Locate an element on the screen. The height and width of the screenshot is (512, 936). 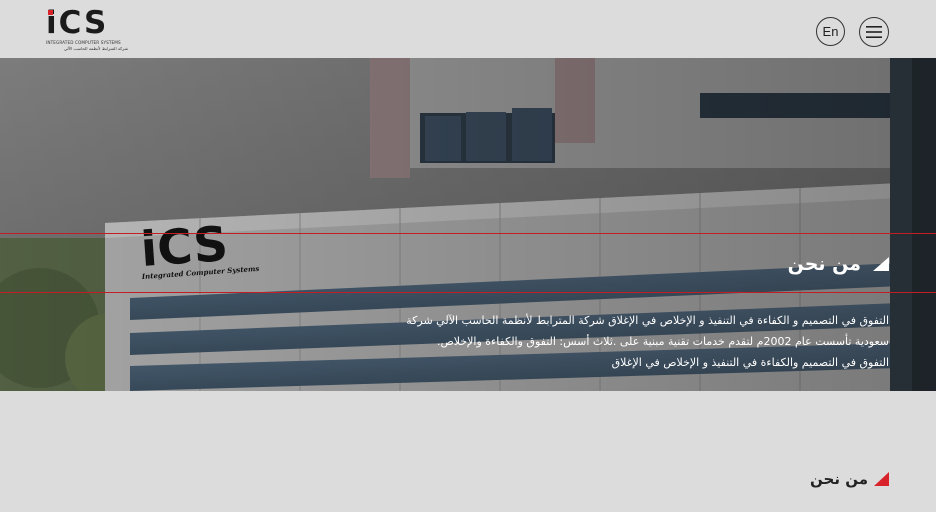
hero-title-row: من نحن is located at coordinates (838, 264).